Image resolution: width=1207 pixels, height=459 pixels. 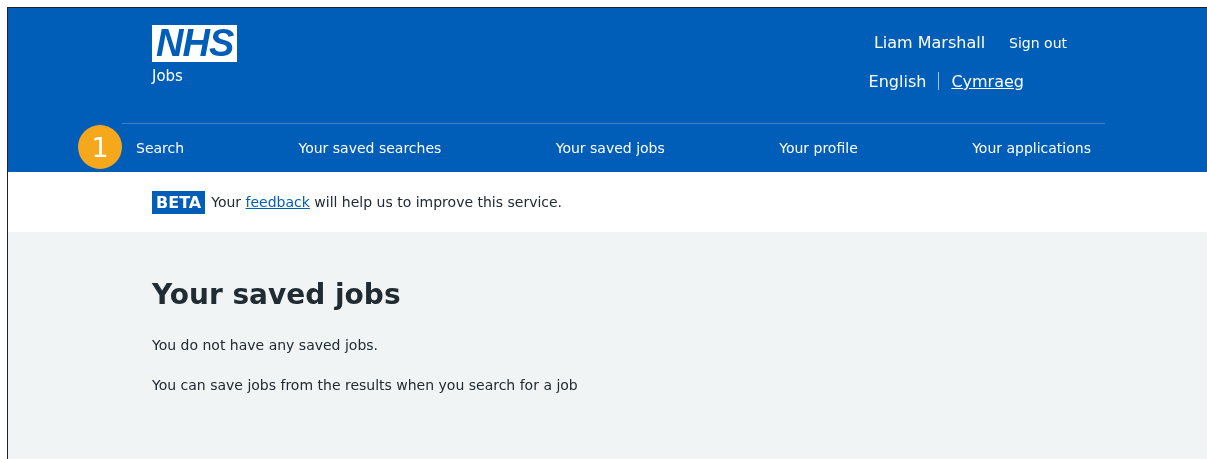 I want to click on user-name: Liam Marshall, so click(x=929, y=42).